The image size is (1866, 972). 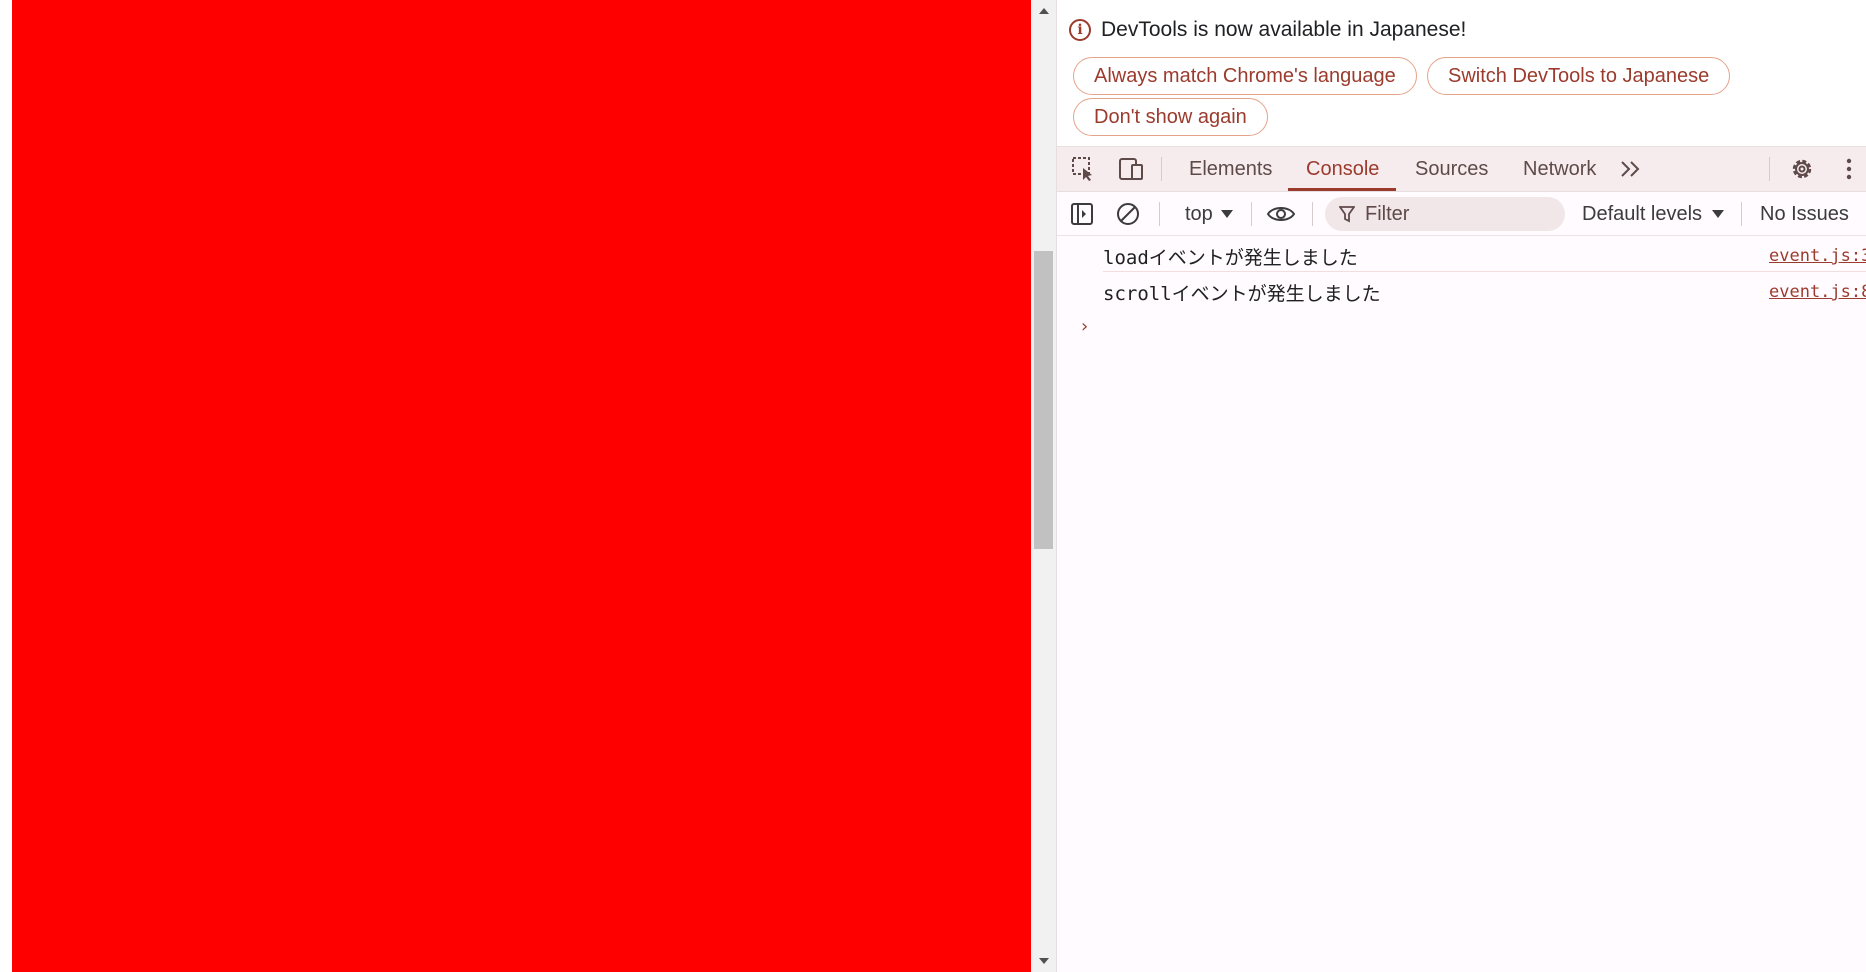 What do you see at coordinates (1445, 214) in the screenshot?
I see `filter-input: Filter` at bounding box center [1445, 214].